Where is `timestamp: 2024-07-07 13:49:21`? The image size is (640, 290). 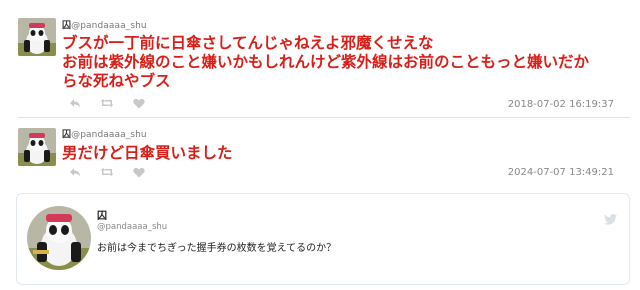 timestamp: 2024-07-07 13:49:21 is located at coordinates (561, 172).